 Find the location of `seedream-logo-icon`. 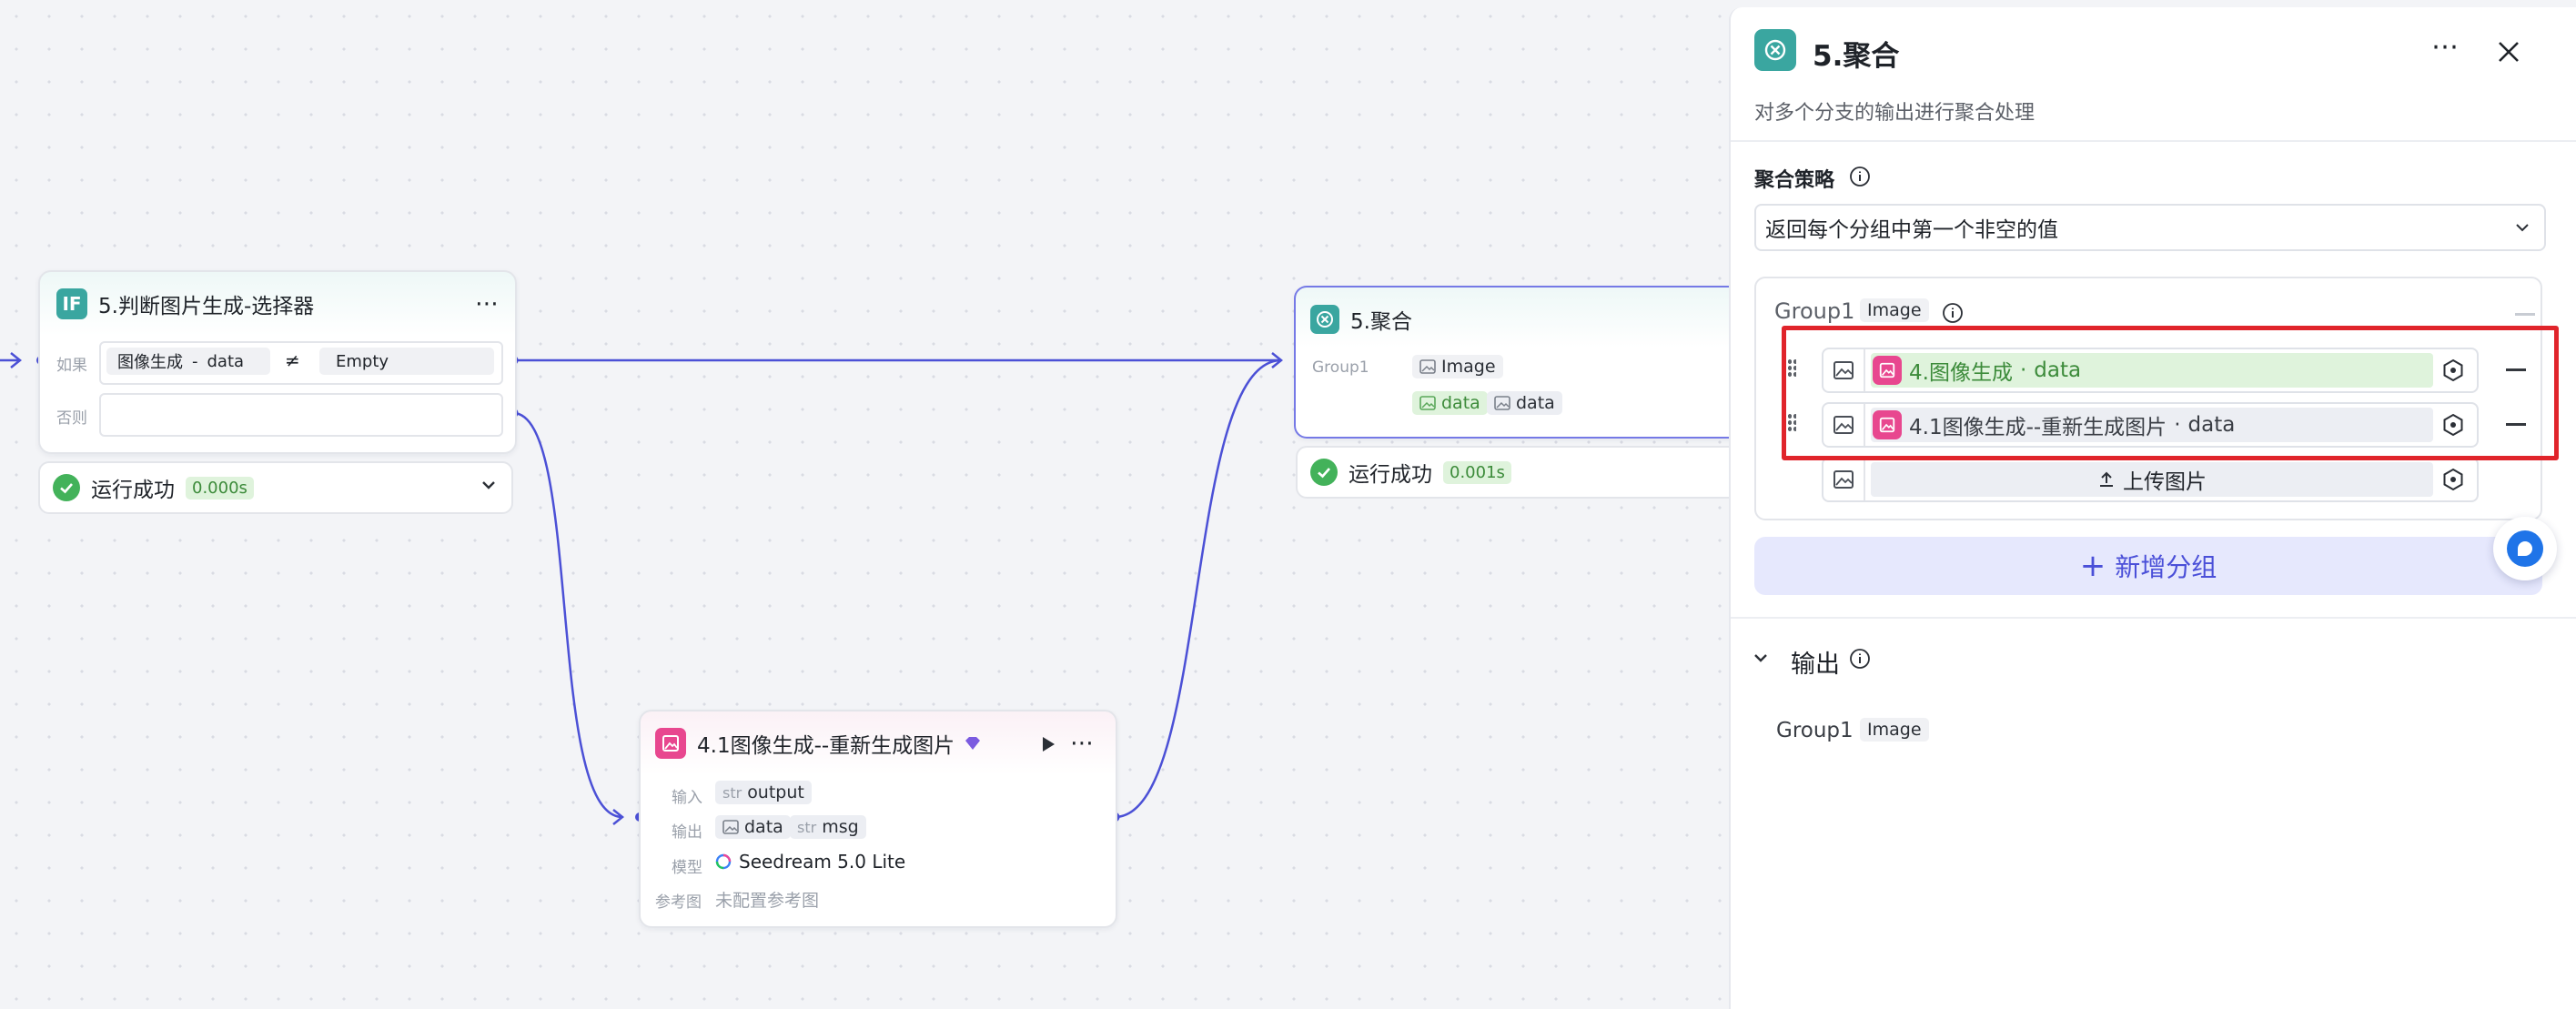

seedream-logo-icon is located at coordinates (723, 861).